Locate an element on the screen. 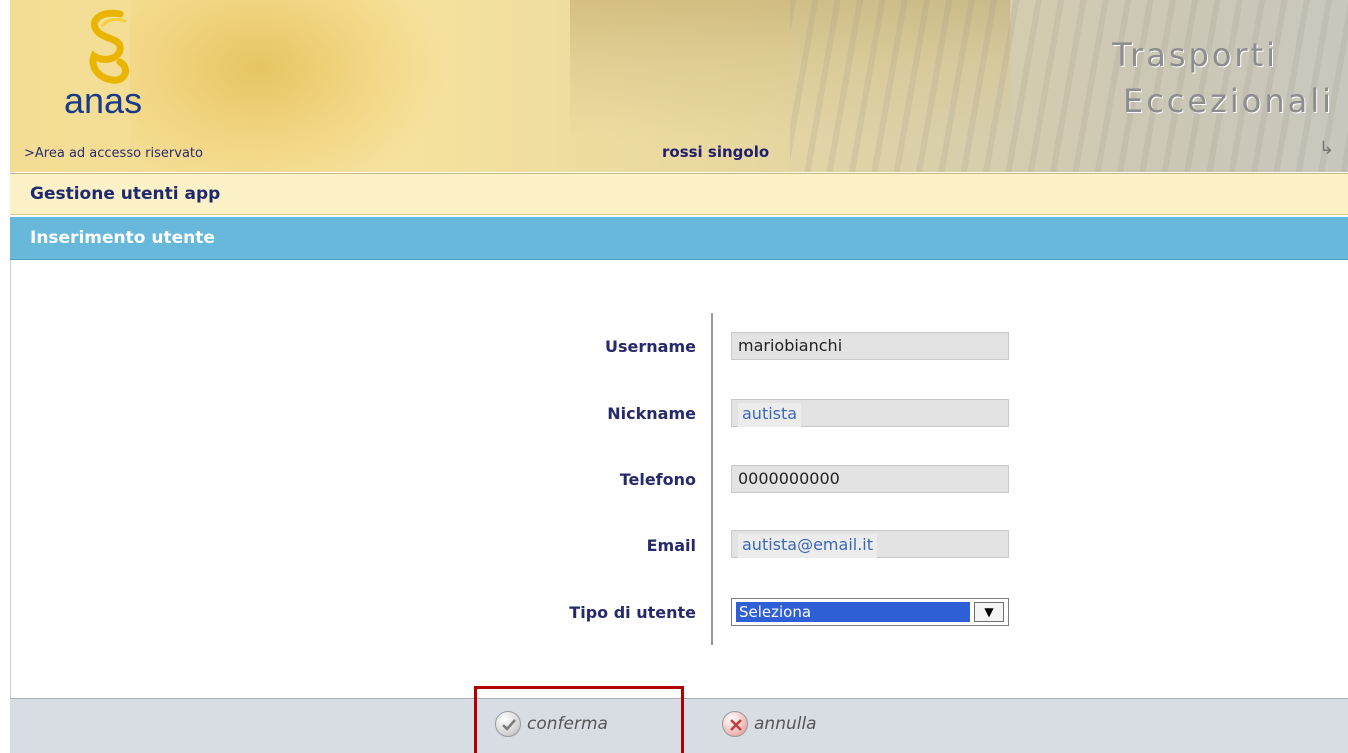 The image size is (1348, 753). nickname-value: autista is located at coordinates (770, 415).